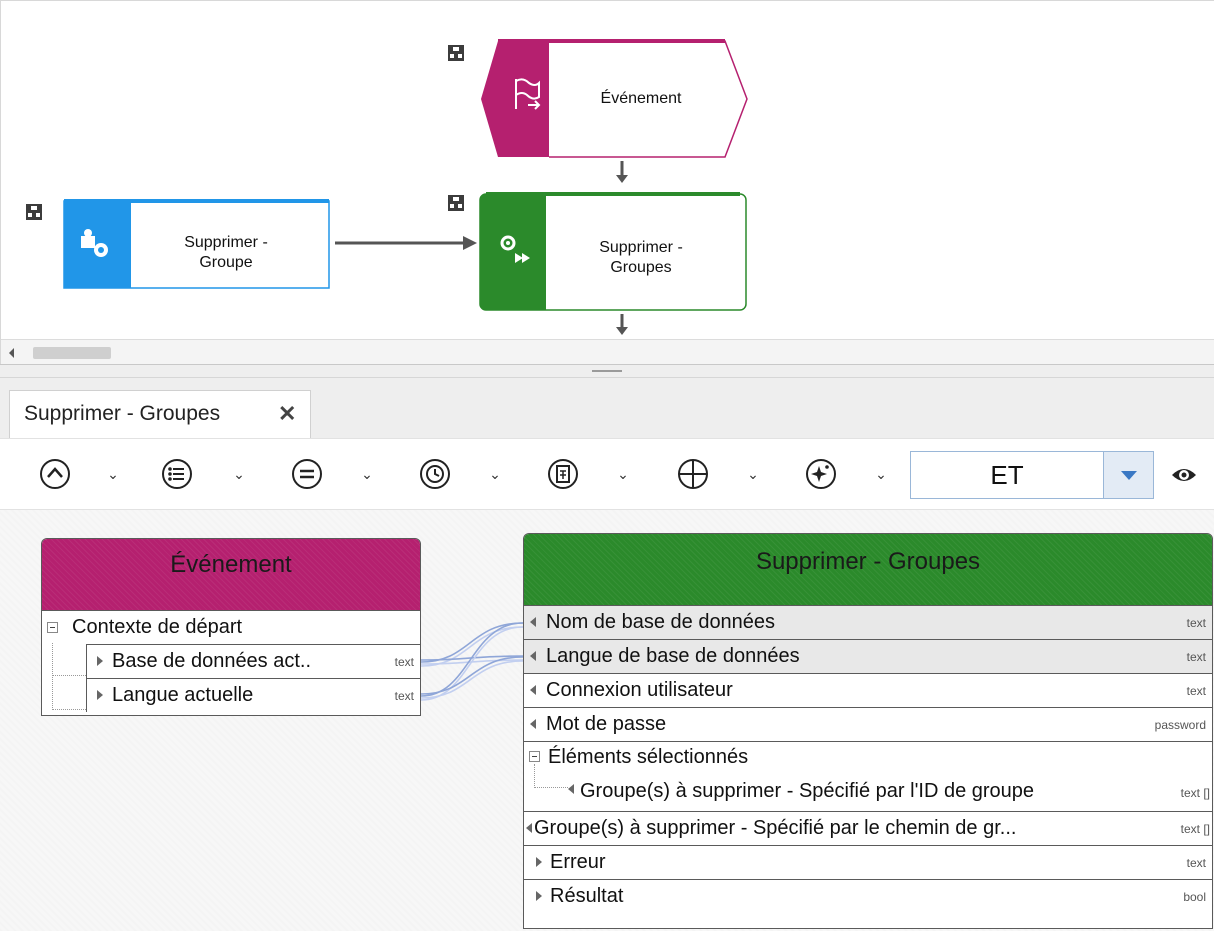 The height and width of the screenshot is (931, 1214). What do you see at coordinates (868, 862) in the screenshot?
I see `target-row: Erreur text` at bounding box center [868, 862].